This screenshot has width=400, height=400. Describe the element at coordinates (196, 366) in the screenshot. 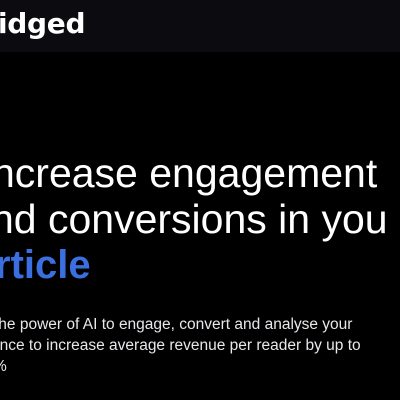

I see `subtext-line-3: %` at that location.